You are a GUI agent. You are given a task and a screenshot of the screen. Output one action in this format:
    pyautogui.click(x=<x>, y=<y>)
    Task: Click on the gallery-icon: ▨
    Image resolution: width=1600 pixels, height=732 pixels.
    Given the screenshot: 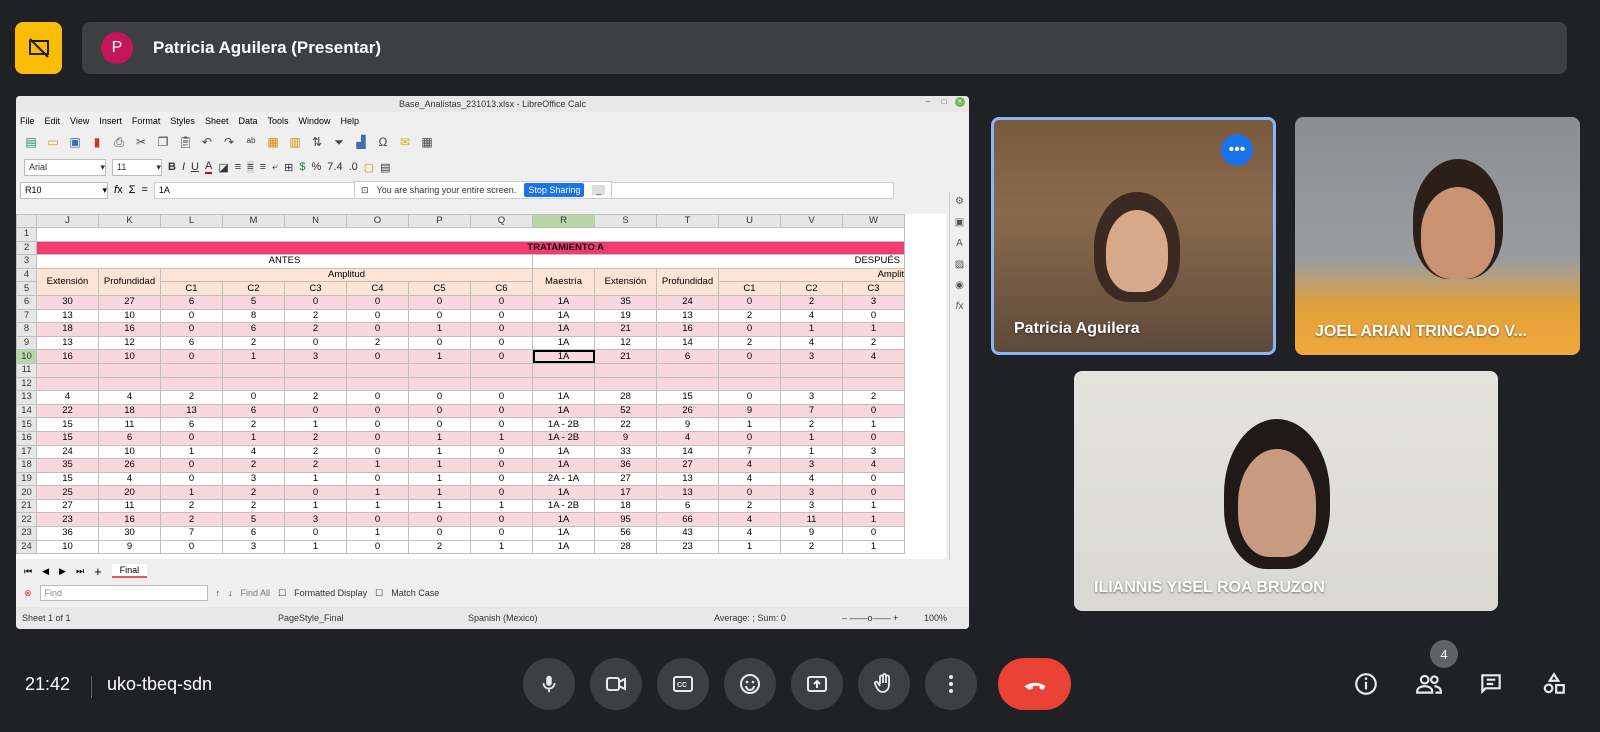 What is the action you would take?
    pyautogui.click(x=959, y=264)
    